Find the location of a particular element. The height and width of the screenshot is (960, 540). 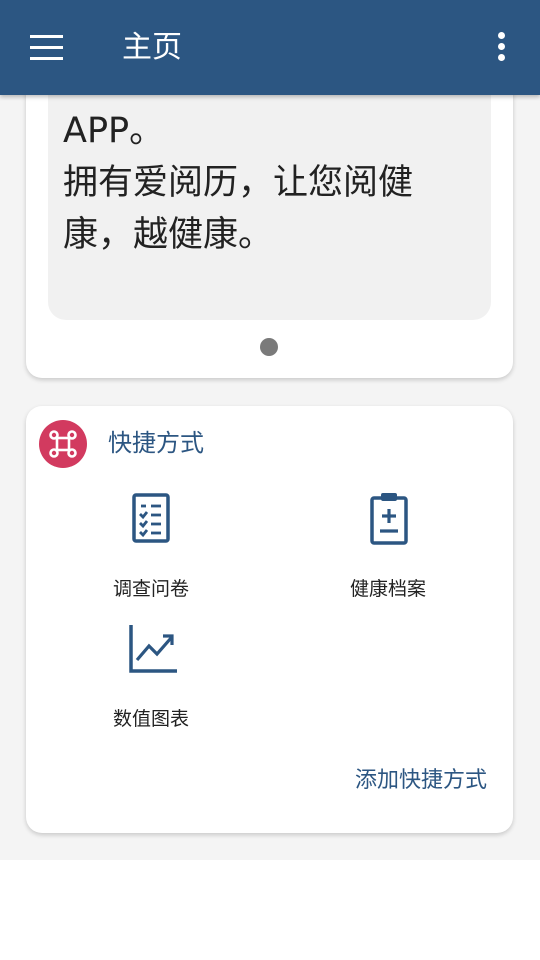

page-title: 主页 is located at coordinates (152, 47).